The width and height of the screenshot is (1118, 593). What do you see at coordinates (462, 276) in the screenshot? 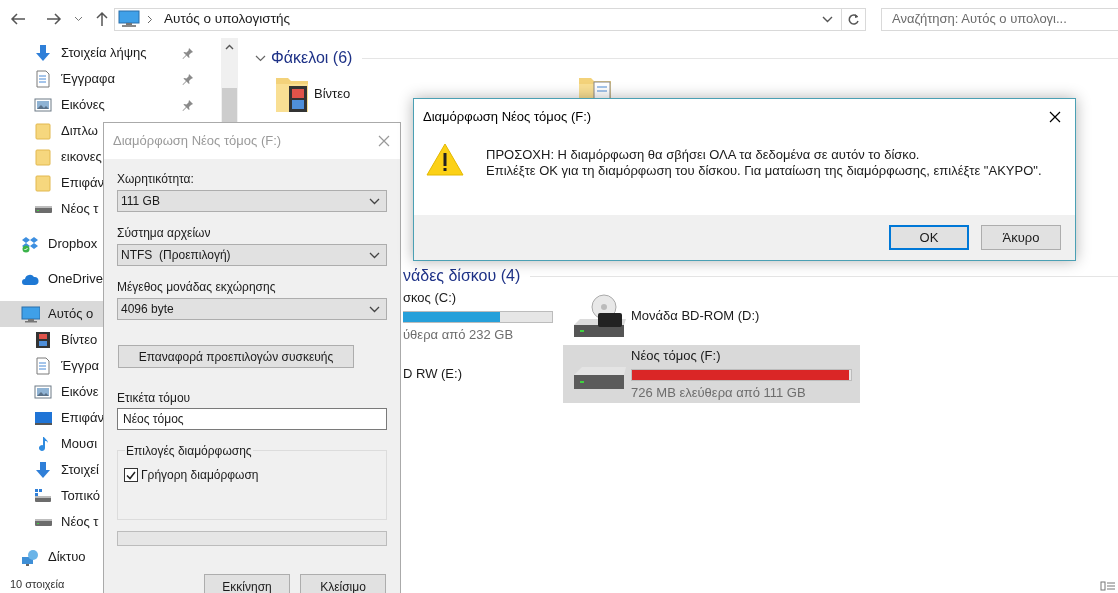
I see `section-heading: νάδες δίσκου (4)` at bounding box center [462, 276].